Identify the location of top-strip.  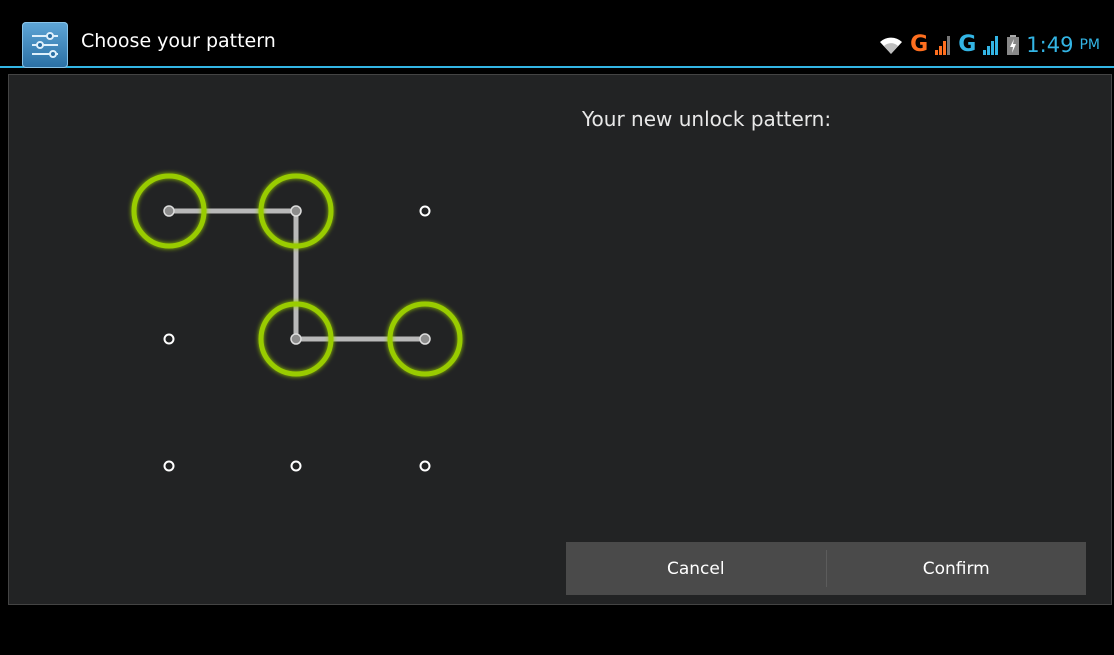
(557, 5).